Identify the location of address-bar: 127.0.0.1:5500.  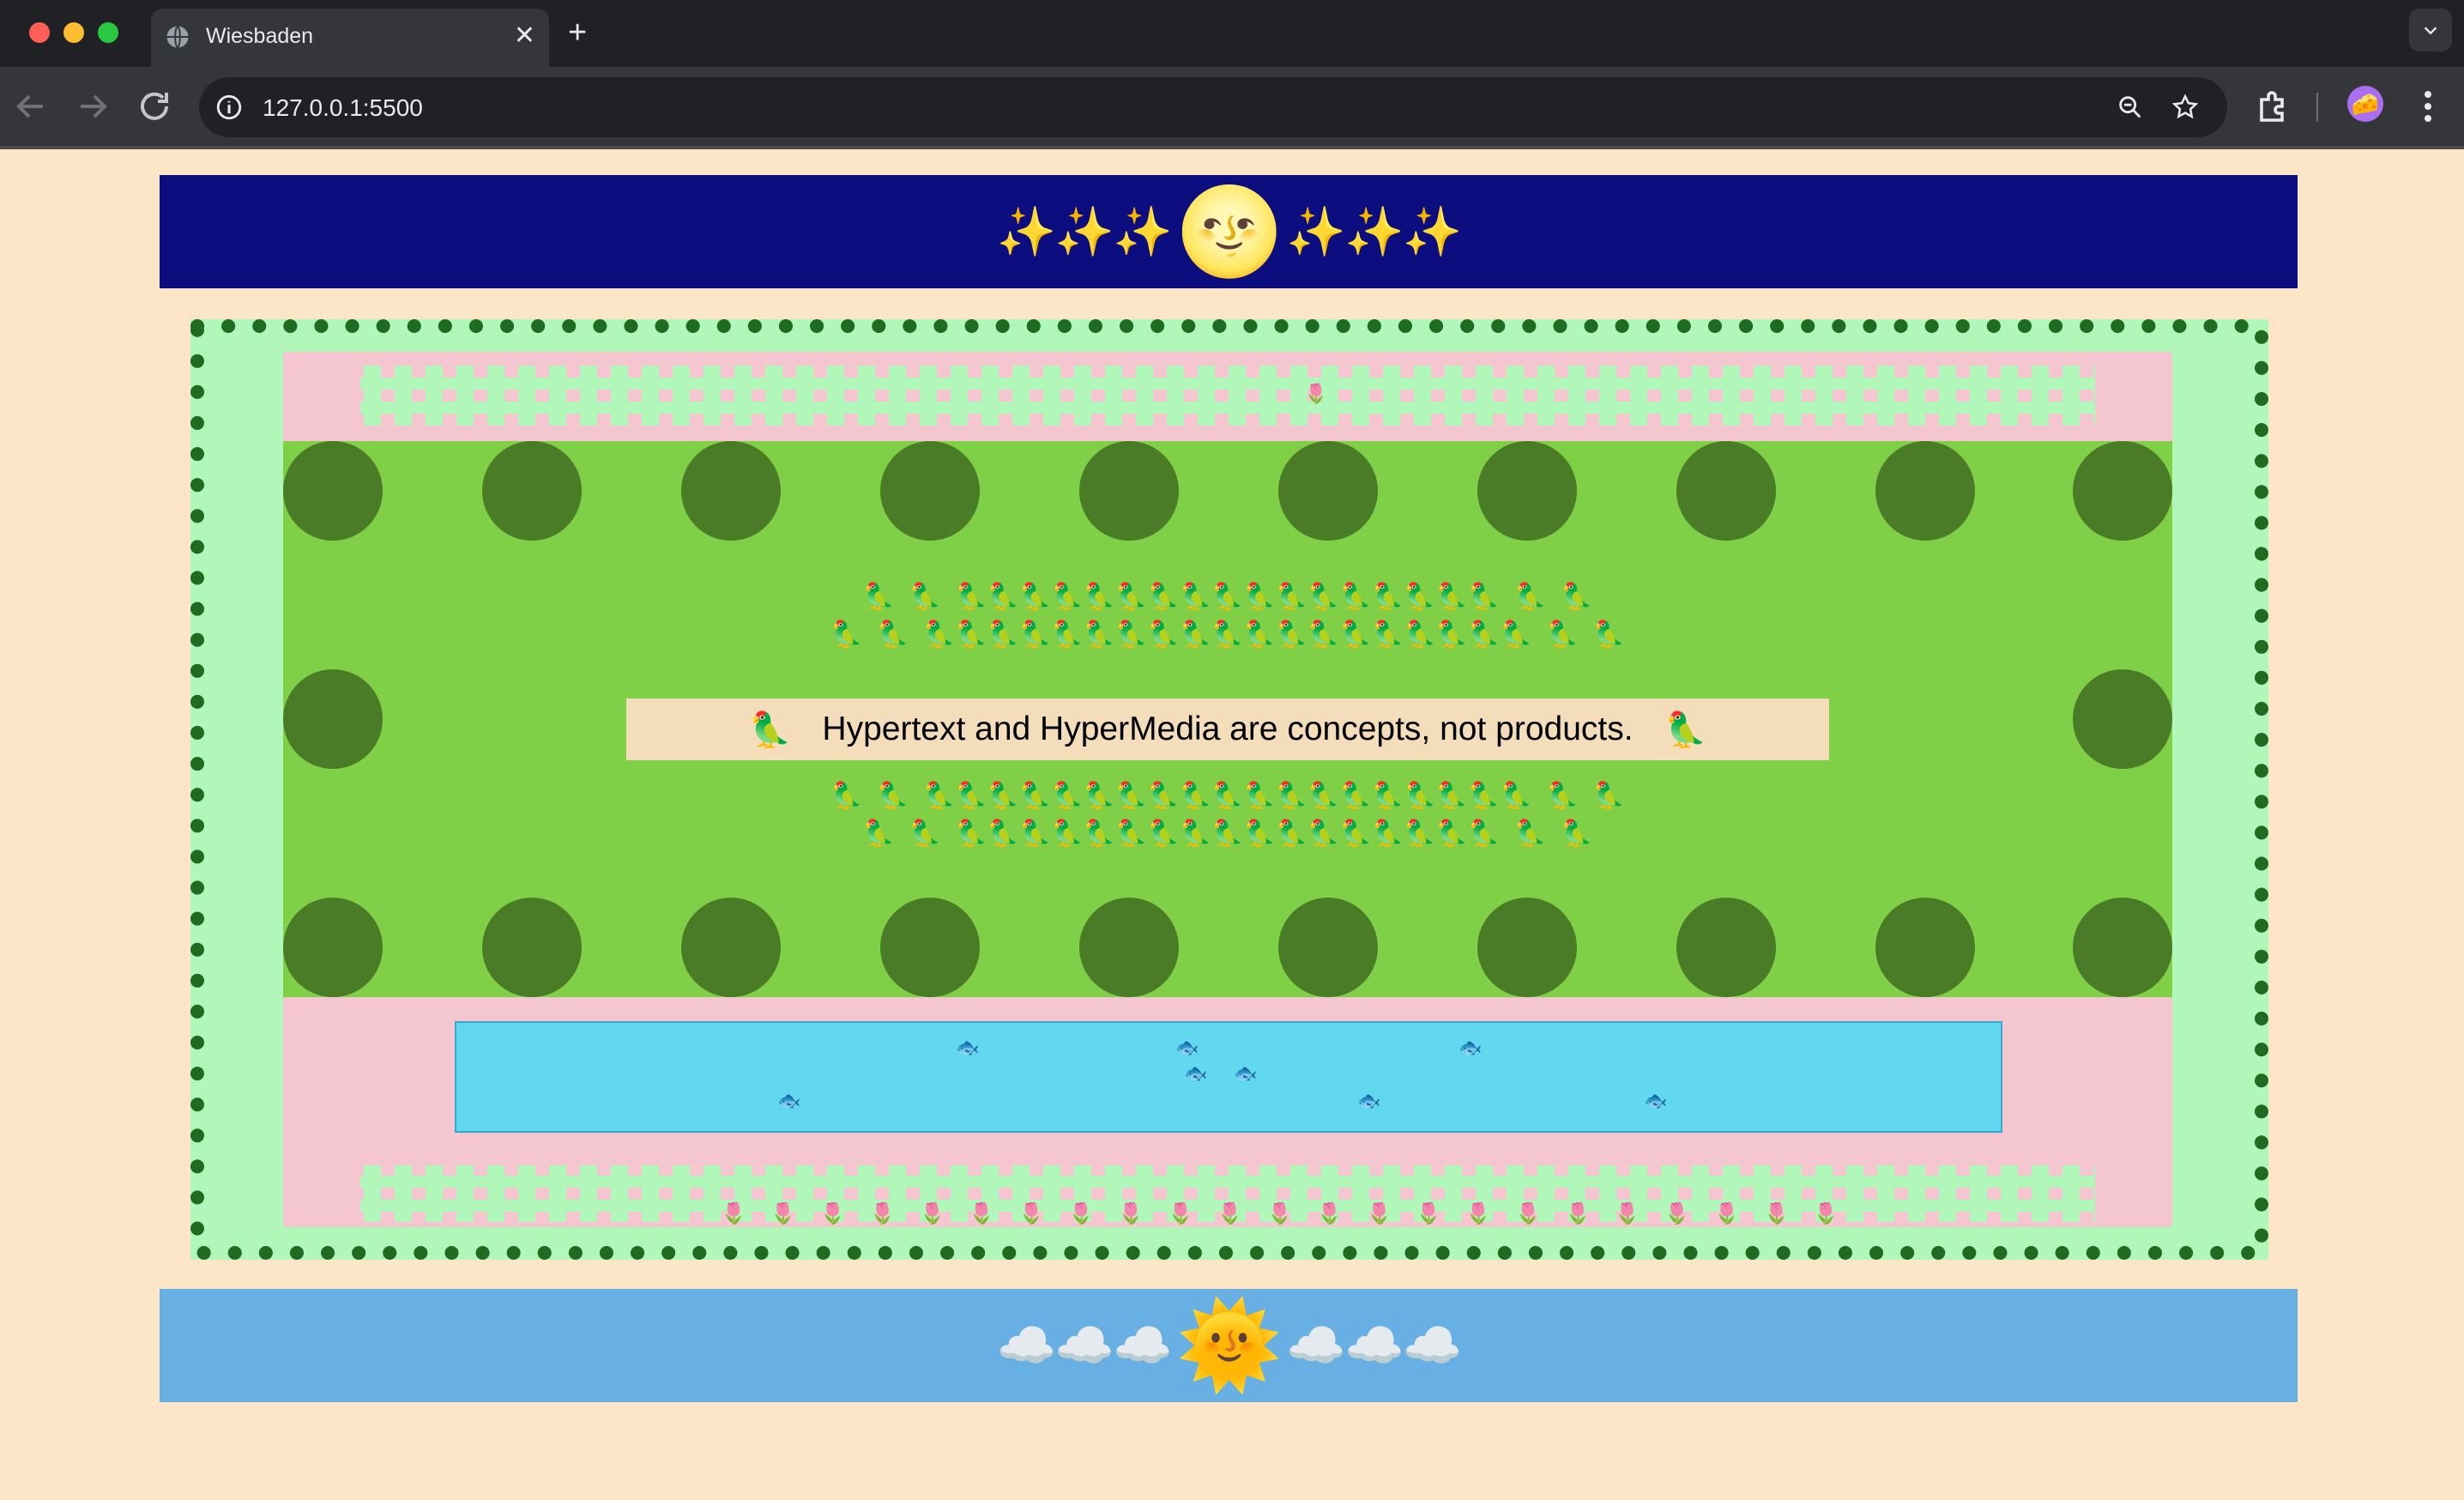
(1213, 107).